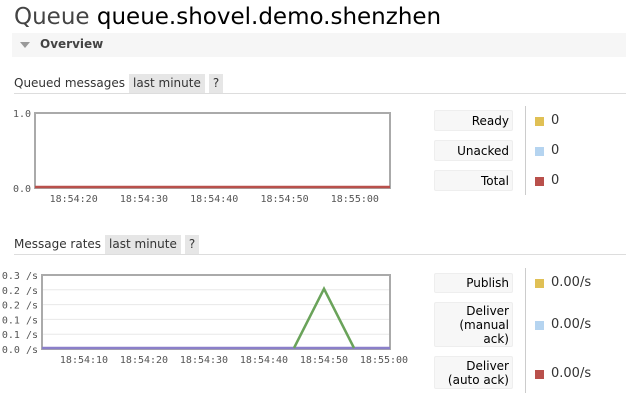  Describe the element at coordinates (84, 360) in the screenshot. I see `x-tick-label: 18:54:10` at that location.